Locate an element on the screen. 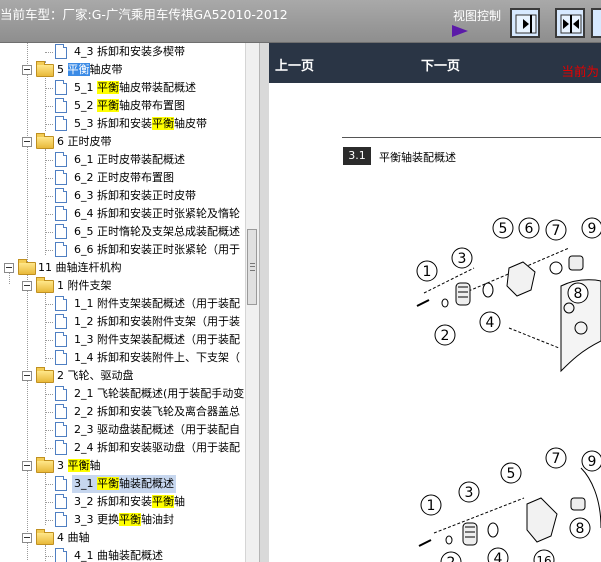 The width and height of the screenshot is (601, 562). callout-2: 2 is located at coordinates (445, 335).